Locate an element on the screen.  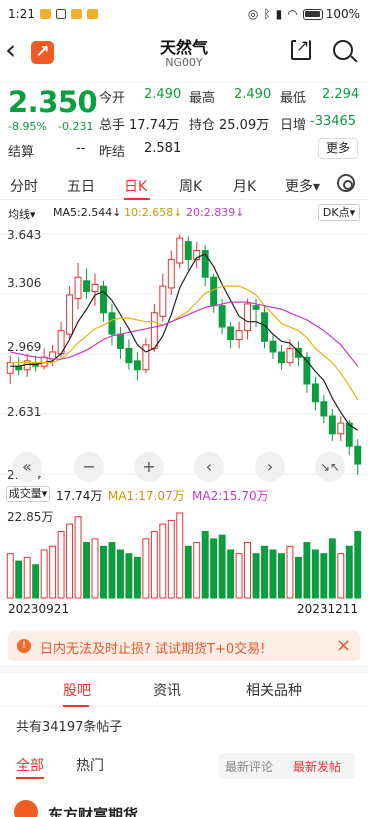
search-icon is located at coordinates (343, 50).